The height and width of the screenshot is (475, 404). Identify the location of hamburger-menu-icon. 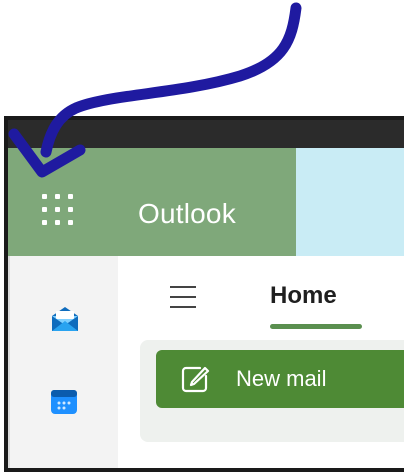
(183, 301).